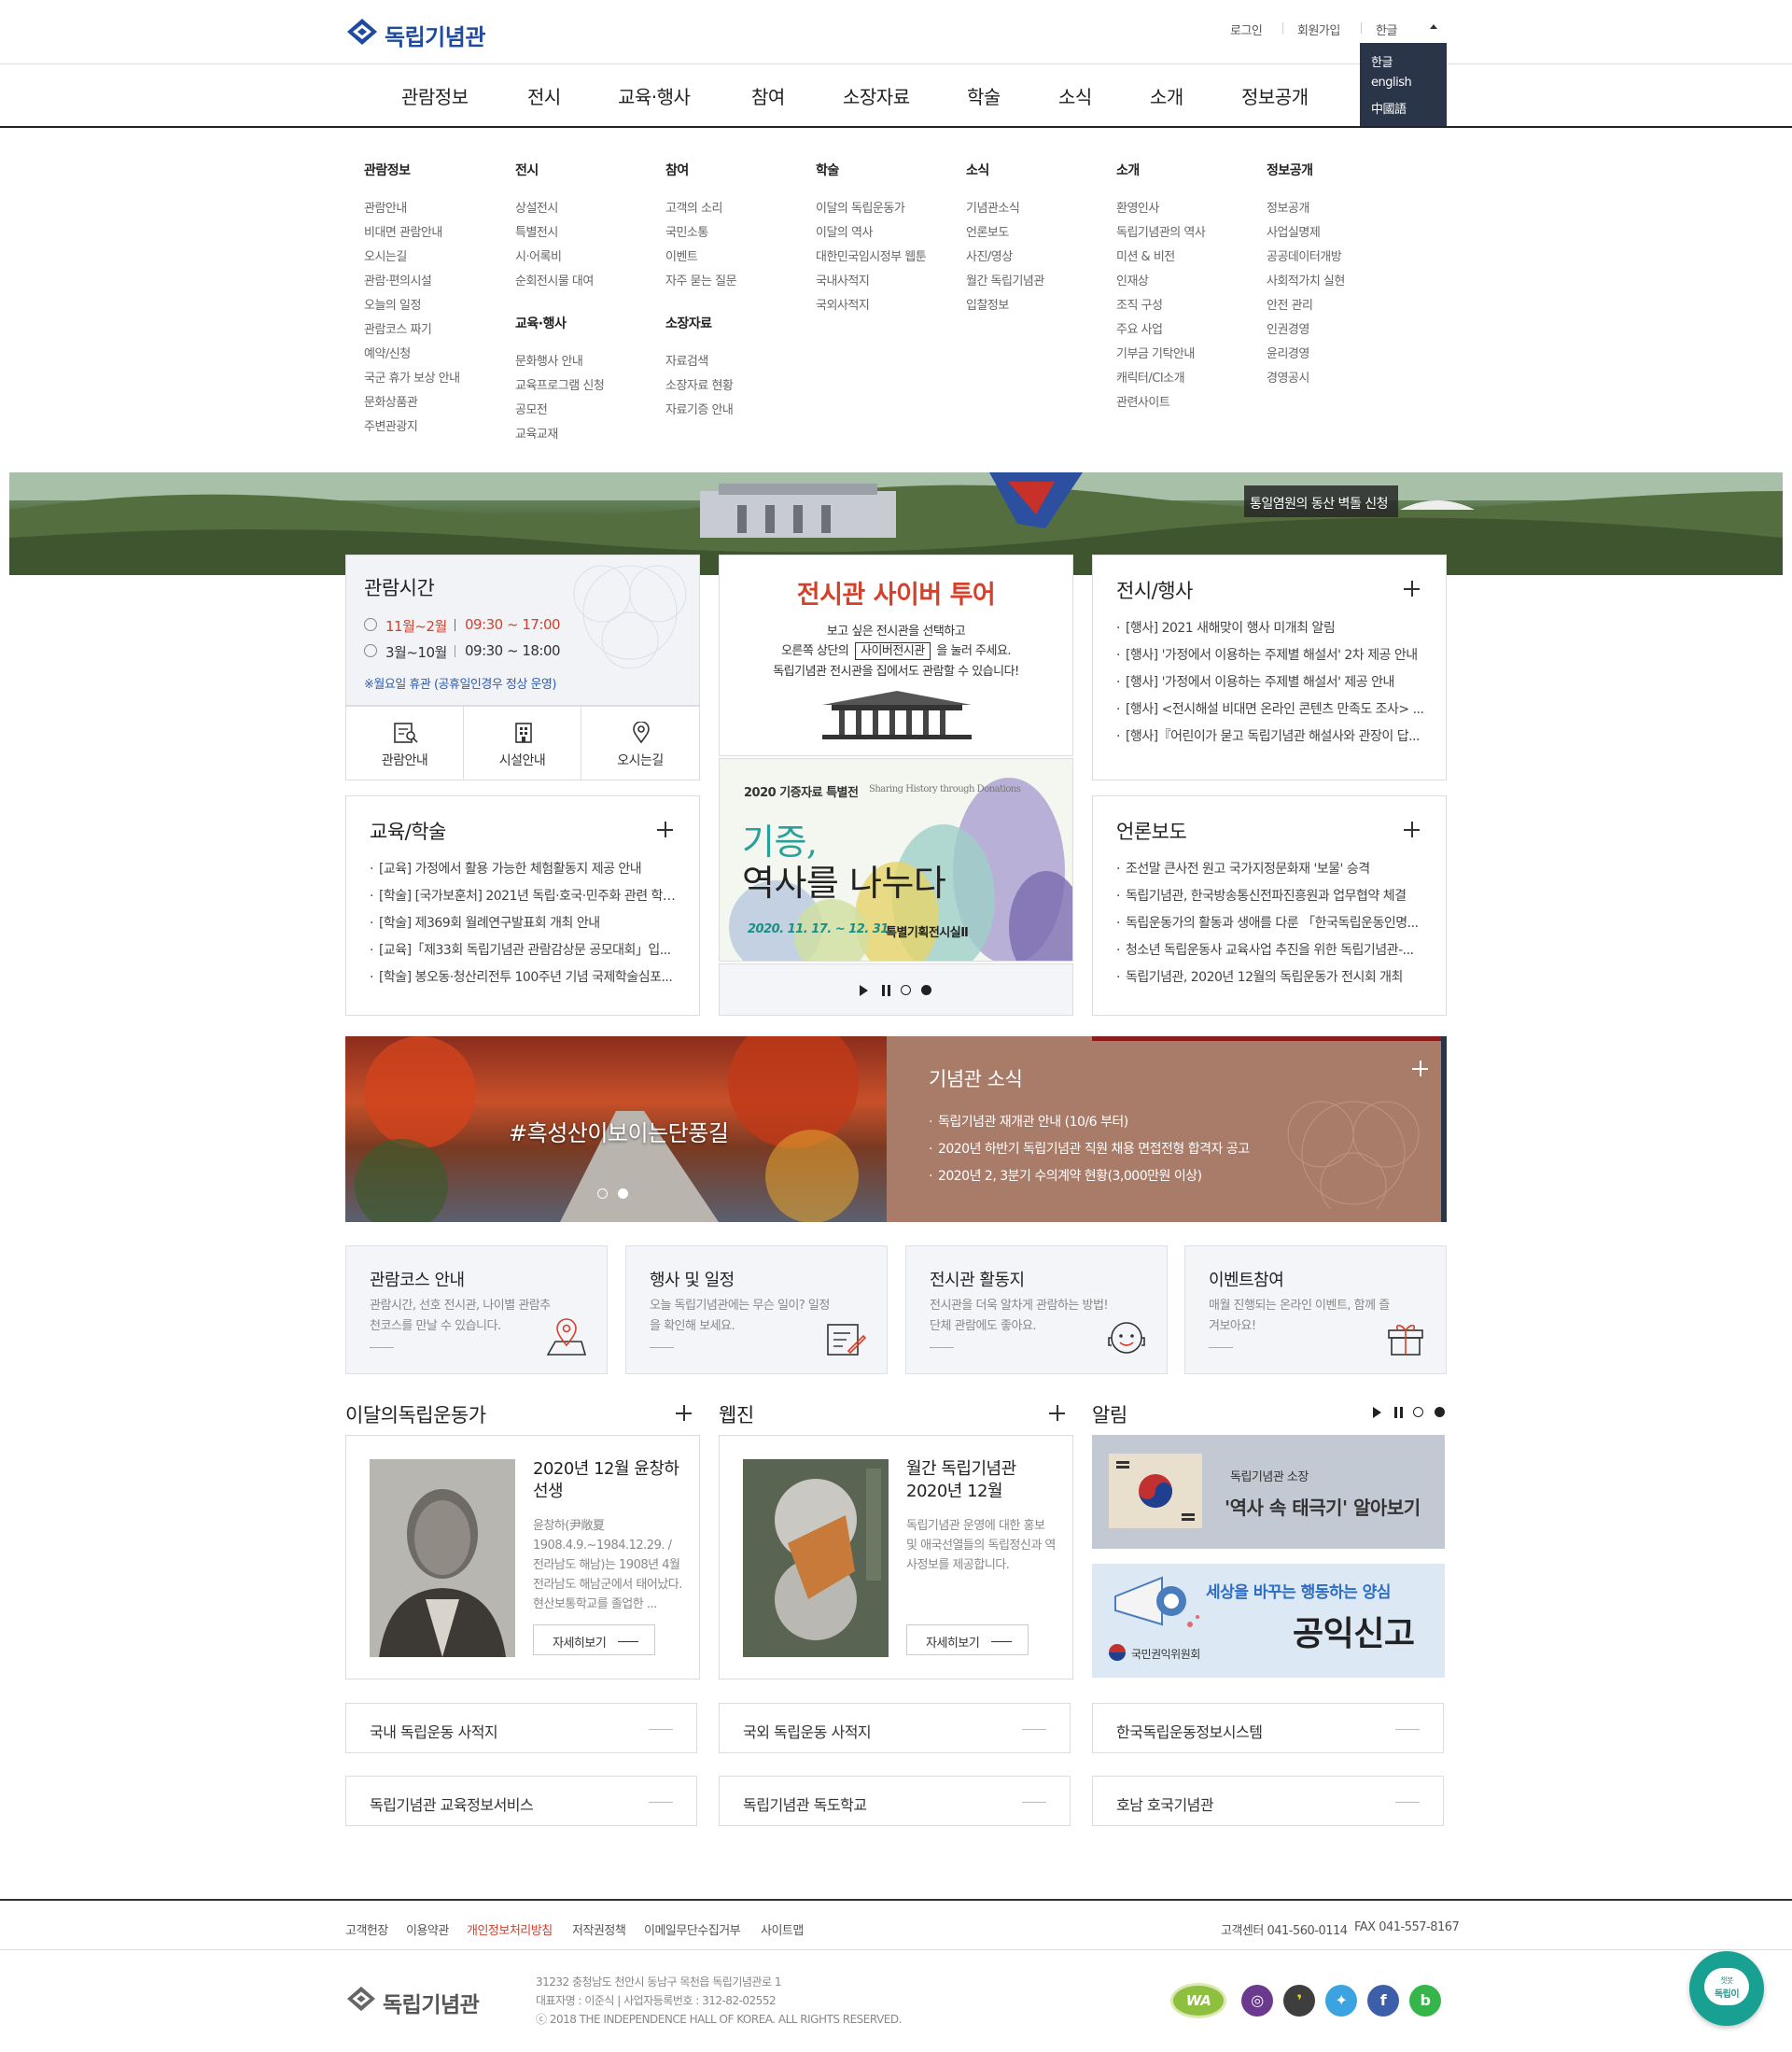 Image resolution: width=1792 pixels, height=2052 pixels. What do you see at coordinates (387, 170) in the screenshot?
I see `mega-menu-heading: 관람정보` at bounding box center [387, 170].